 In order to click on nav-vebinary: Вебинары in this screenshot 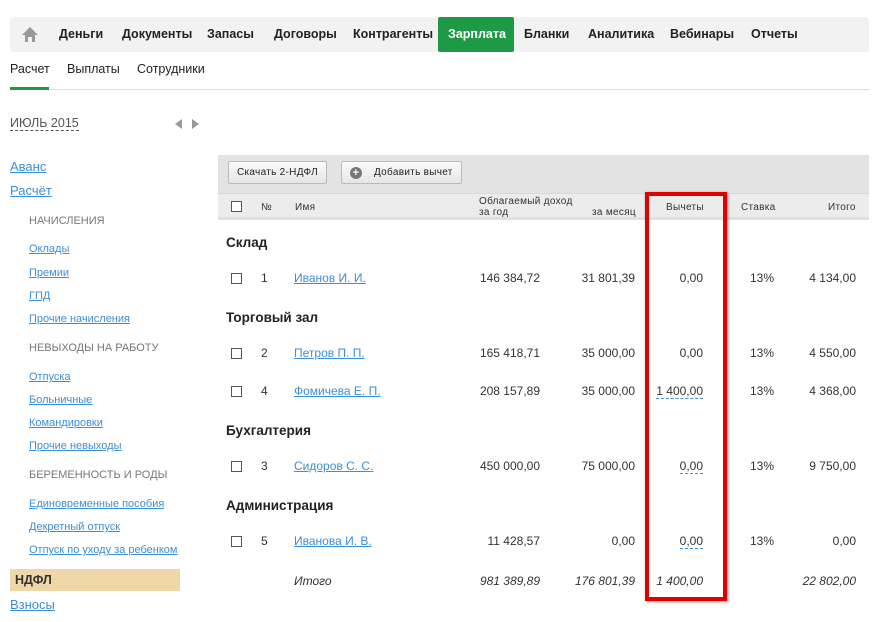, I will do `click(702, 34)`.